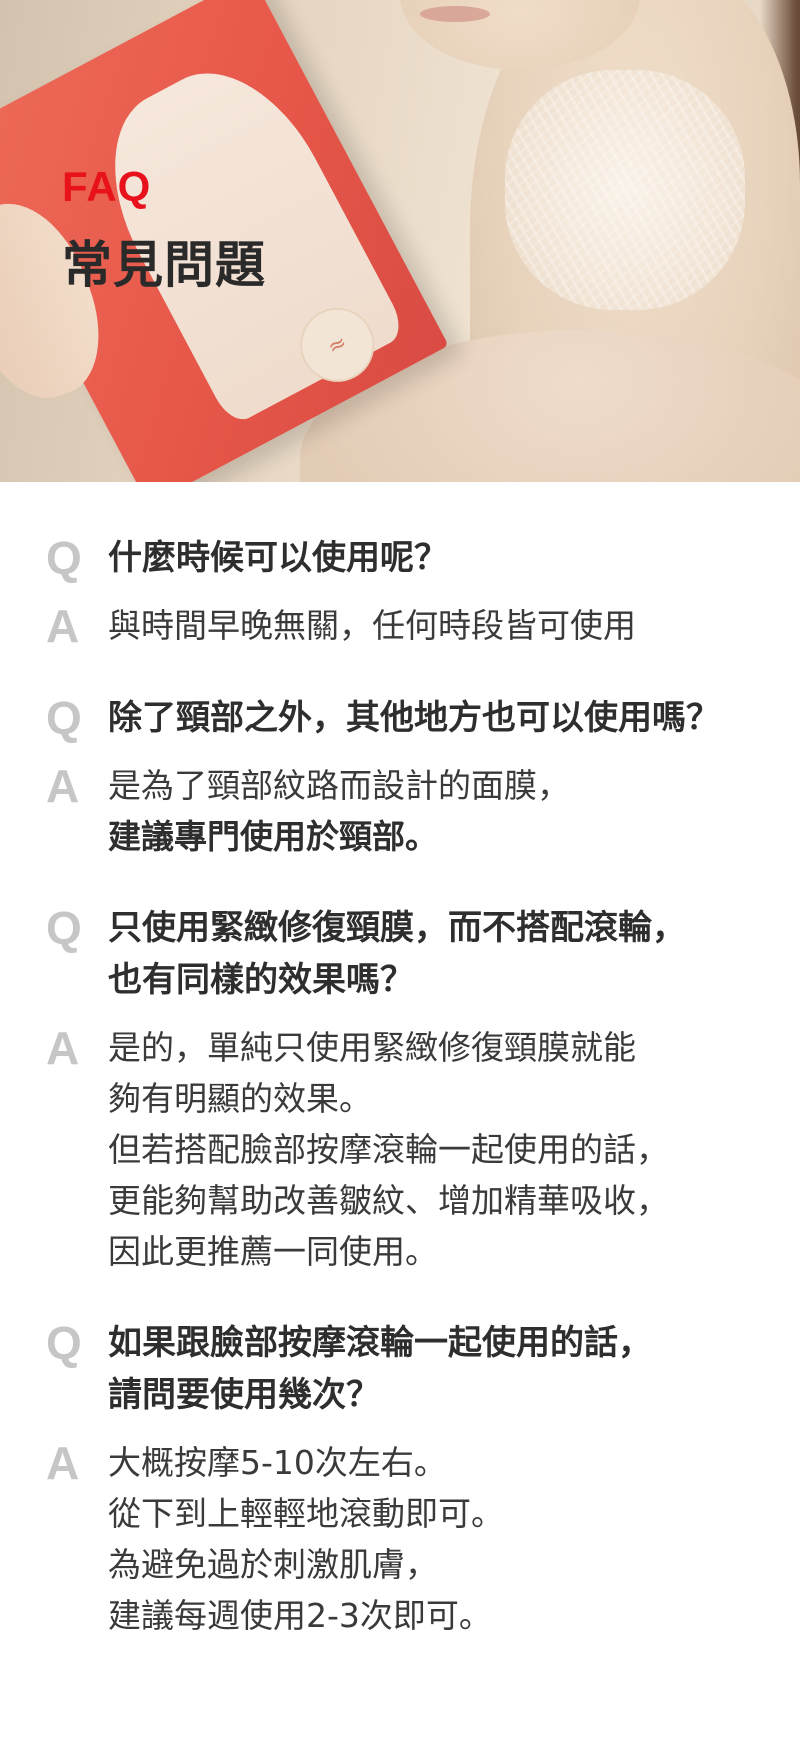  Describe the element at coordinates (428, 954) in the screenshot. I see `question-text: 只使用緊緻修復頸膜，而不搭配滾輪， 也有同樣的效果嗎？` at that location.